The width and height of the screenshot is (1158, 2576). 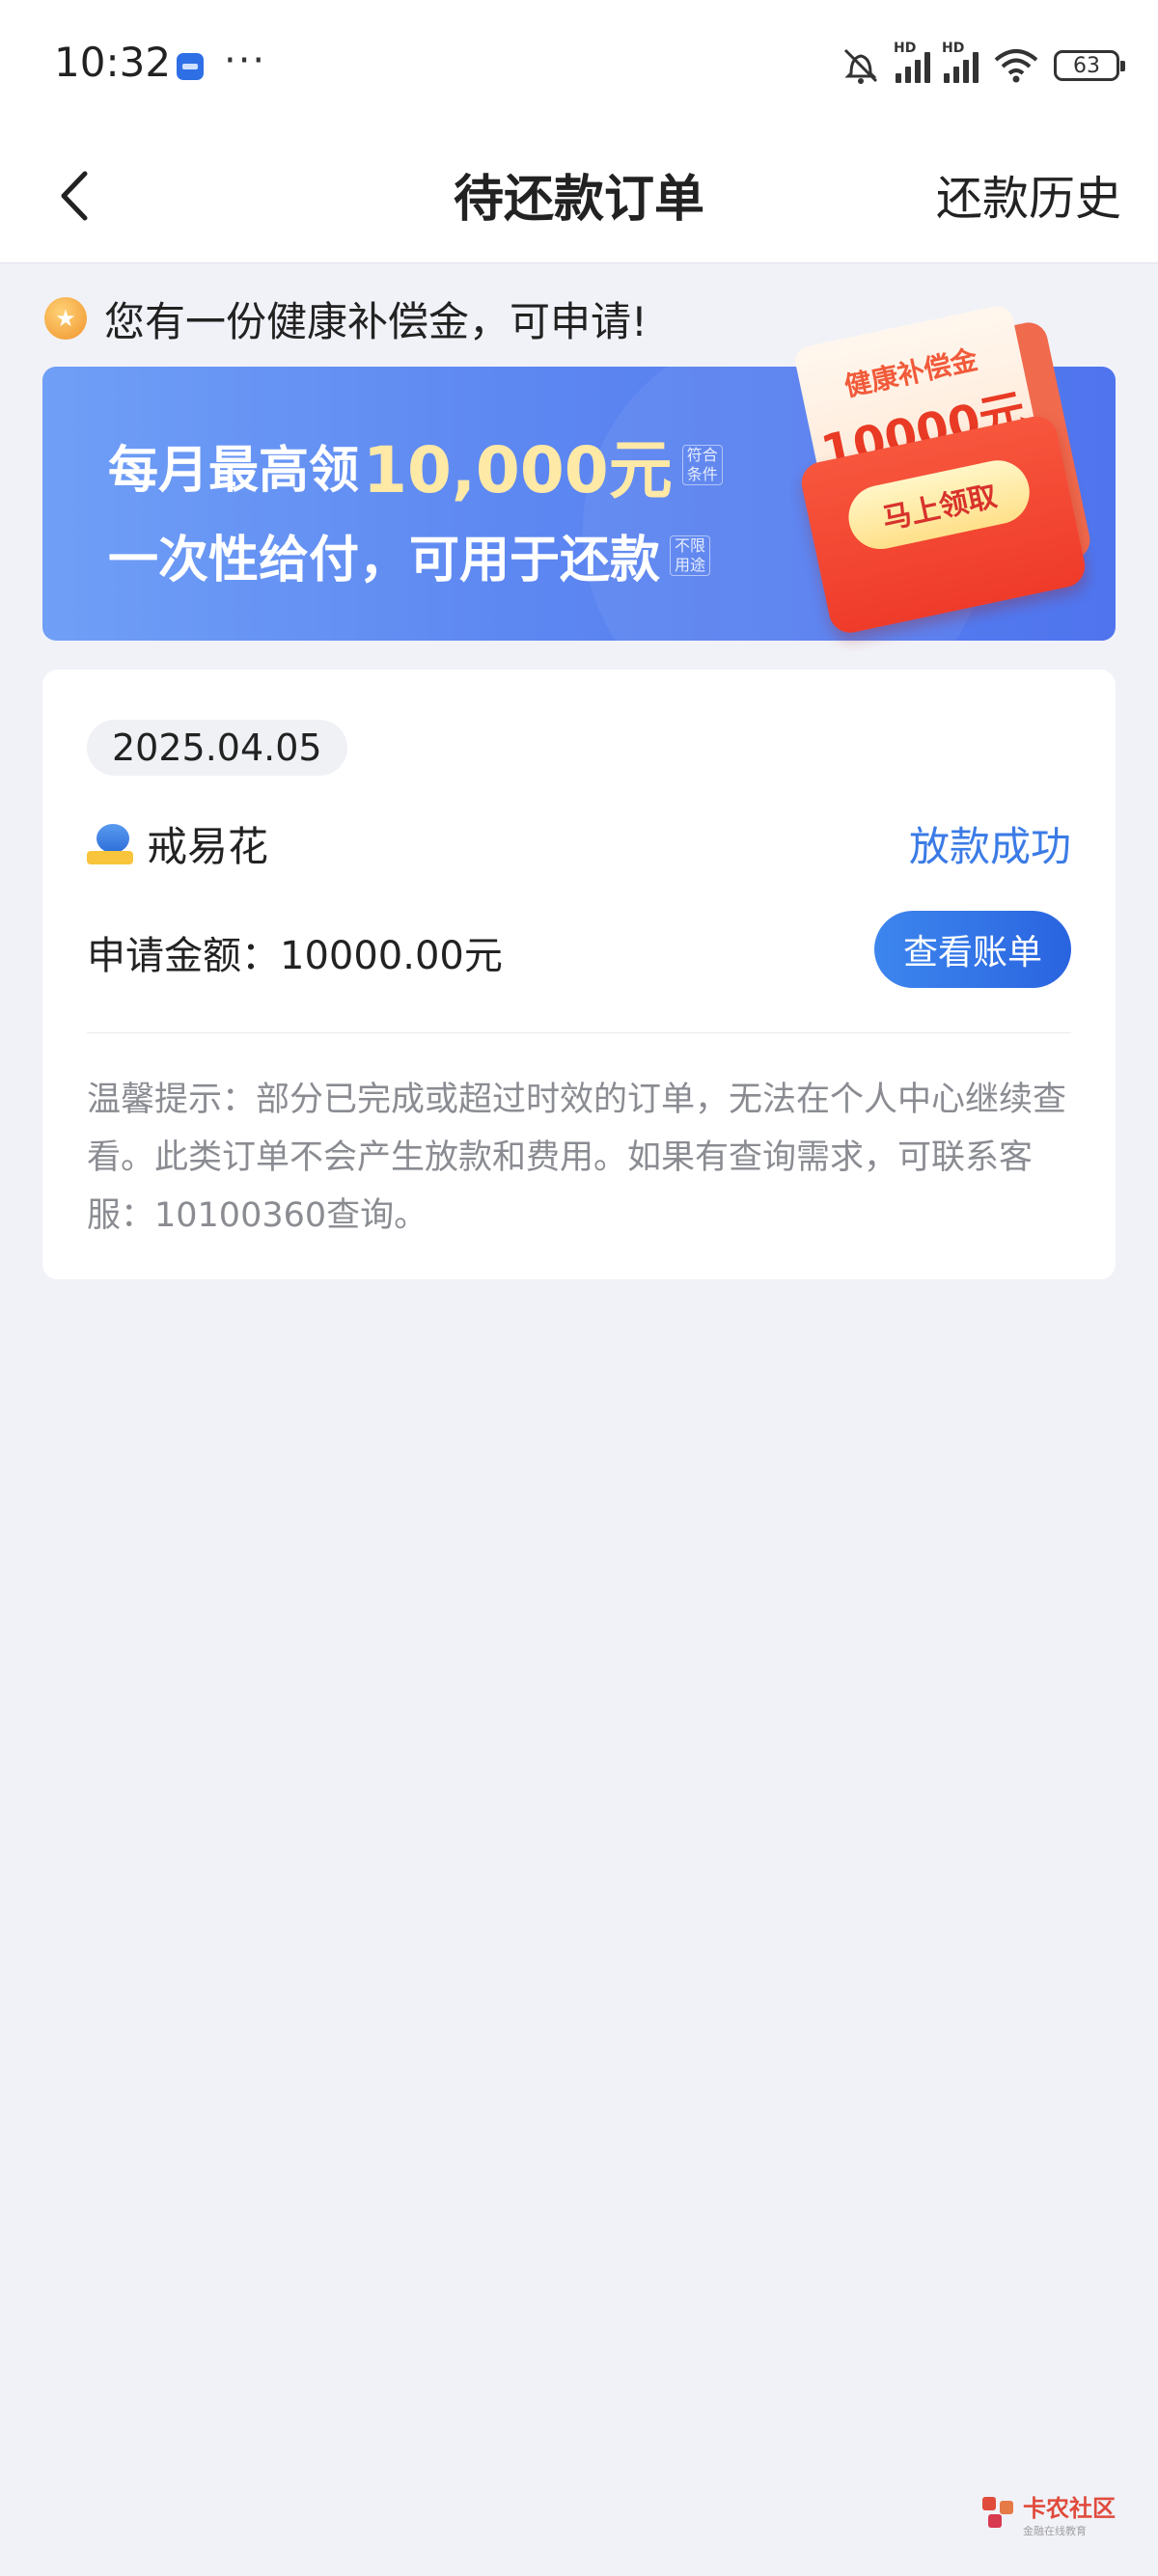 I want to click on order-status: 放款成功, so click(x=989, y=846).